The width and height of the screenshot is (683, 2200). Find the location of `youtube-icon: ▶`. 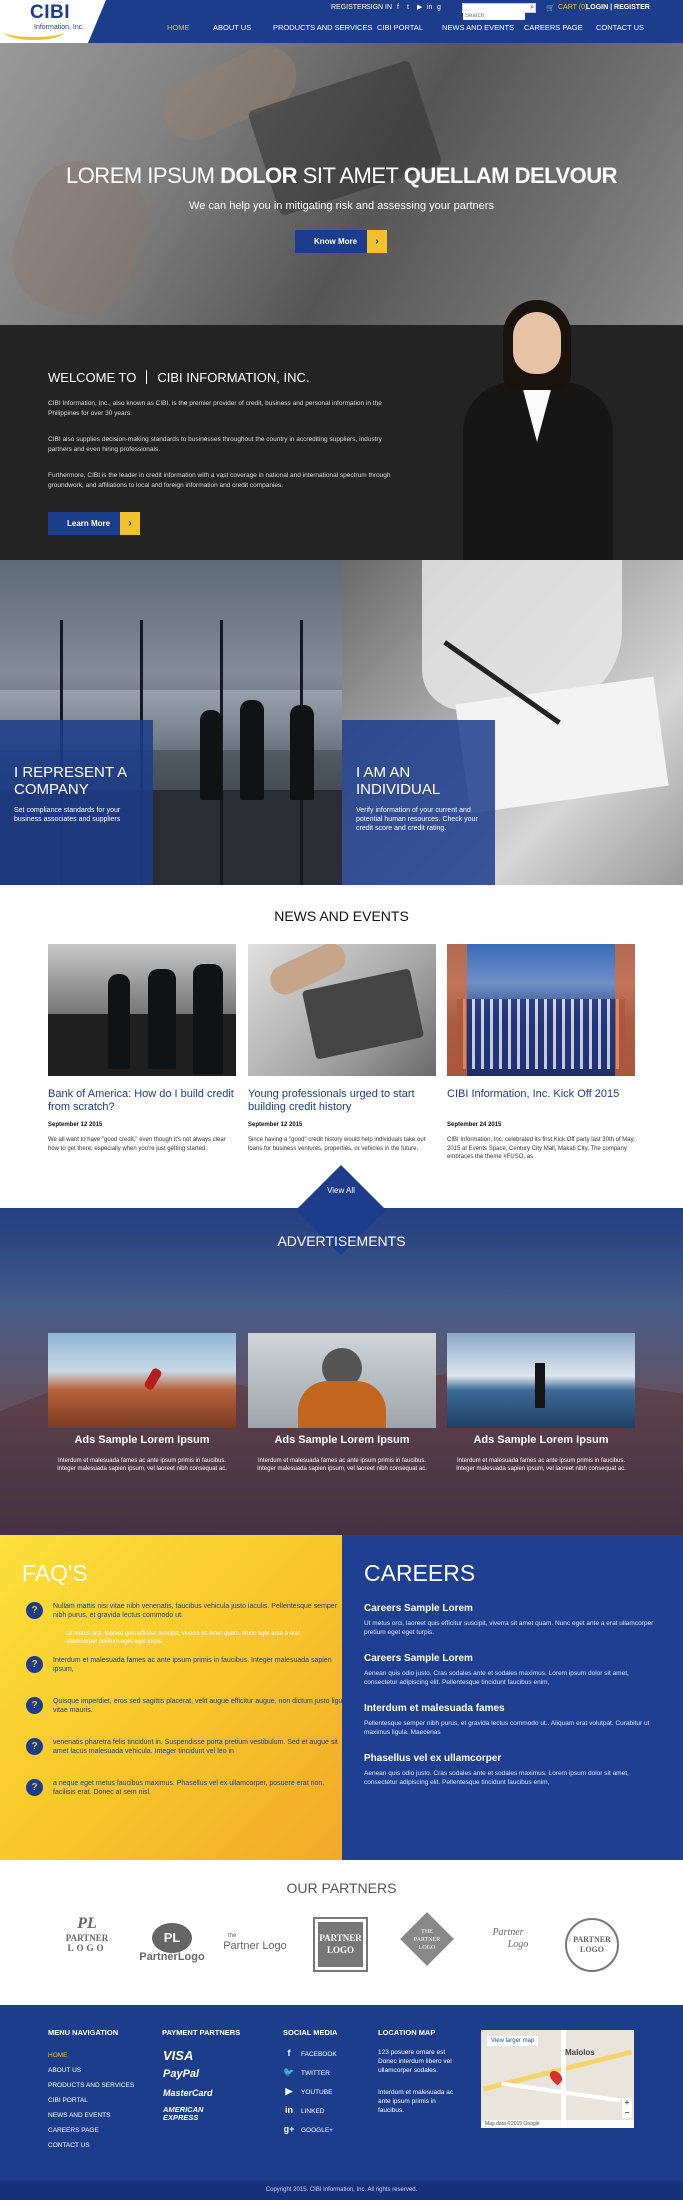

youtube-icon: ▶ is located at coordinates (420, 7).